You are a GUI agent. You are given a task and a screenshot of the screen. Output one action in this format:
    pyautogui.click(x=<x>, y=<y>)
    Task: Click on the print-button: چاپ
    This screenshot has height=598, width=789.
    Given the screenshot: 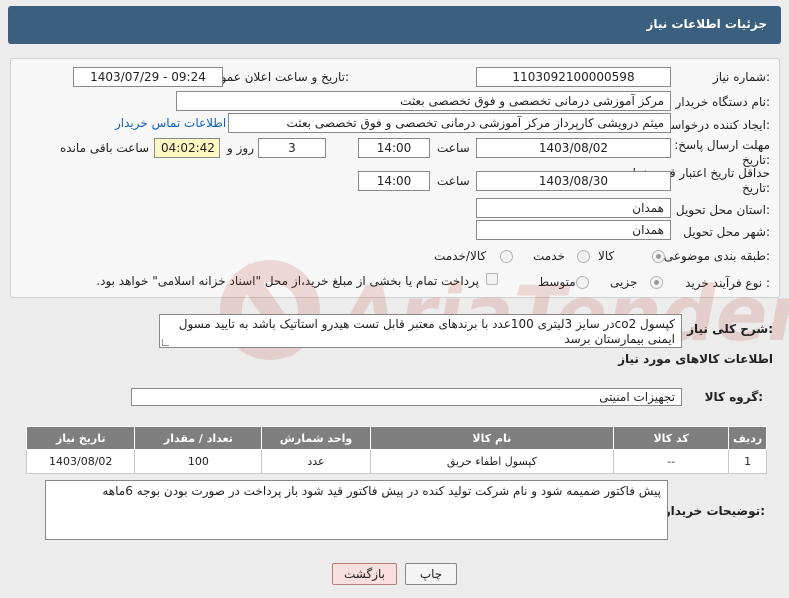 What is the action you would take?
    pyautogui.click(x=431, y=574)
    